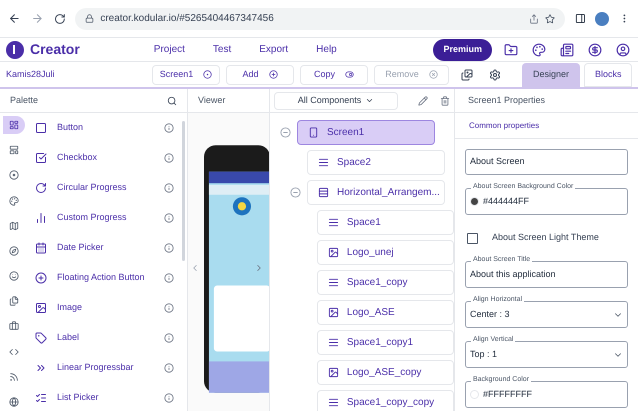 The width and height of the screenshot is (638, 411). What do you see at coordinates (545, 237) in the screenshot?
I see `checkbox-label: About Screen Light Theme` at bounding box center [545, 237].